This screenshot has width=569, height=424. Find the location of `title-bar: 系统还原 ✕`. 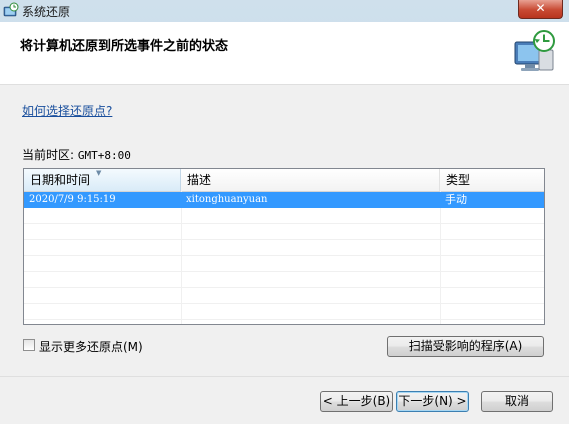

title-bar: 系统还原 ✕ is located at coordinates (284, 11).